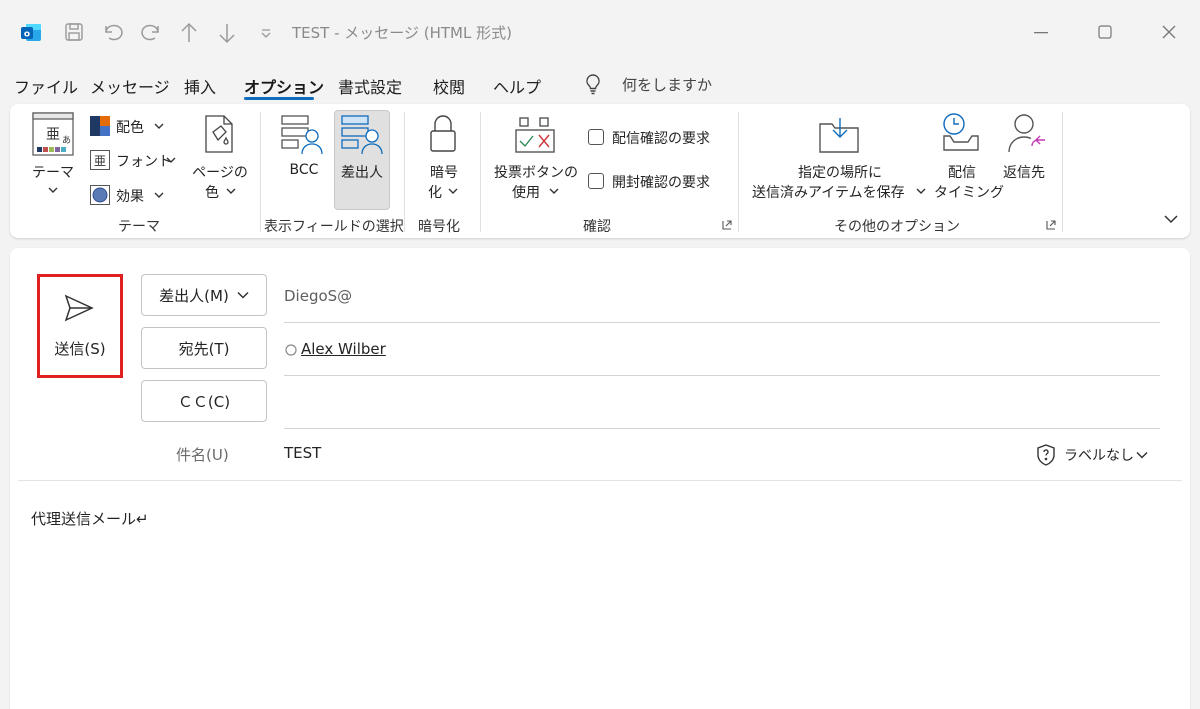 The width and height of the screenshot is (1200, 709). What do you see at coordinates (597, 227) in the screenshot?
I see `group-label-tracking: 確認` at bounding box center [597, 227].